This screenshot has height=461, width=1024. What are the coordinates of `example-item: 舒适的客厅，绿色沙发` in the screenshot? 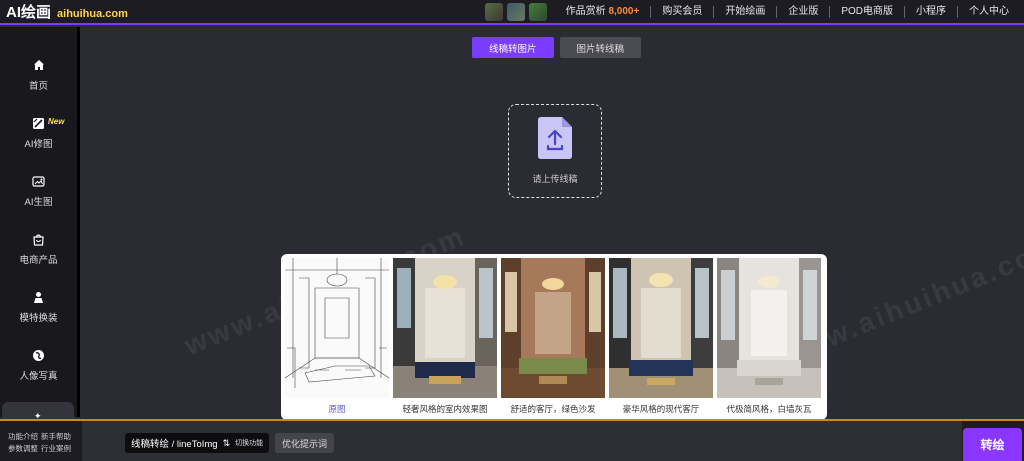 It's located at (553, 337).